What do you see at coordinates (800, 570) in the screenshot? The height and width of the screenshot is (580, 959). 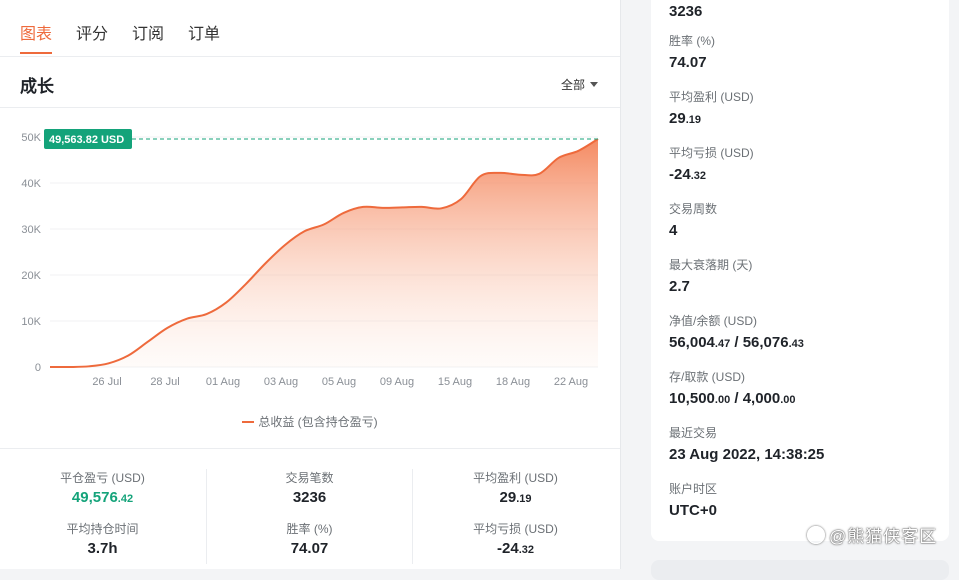 I see `next-card` at bounding box center [800, 570].